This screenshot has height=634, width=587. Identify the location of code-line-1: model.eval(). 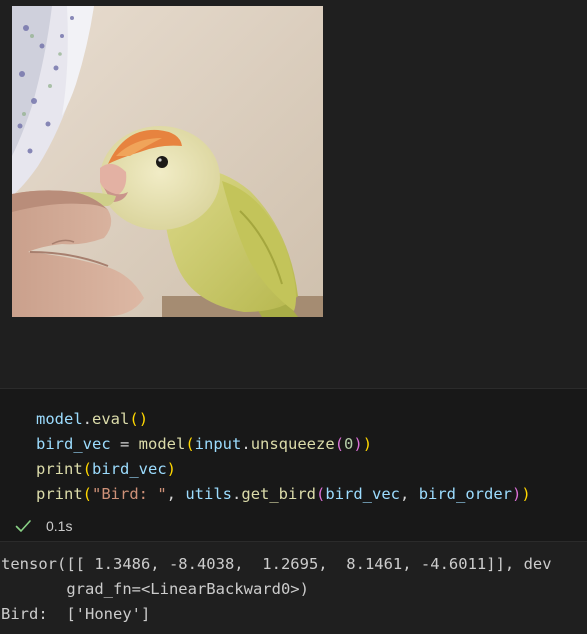
(283, 419).